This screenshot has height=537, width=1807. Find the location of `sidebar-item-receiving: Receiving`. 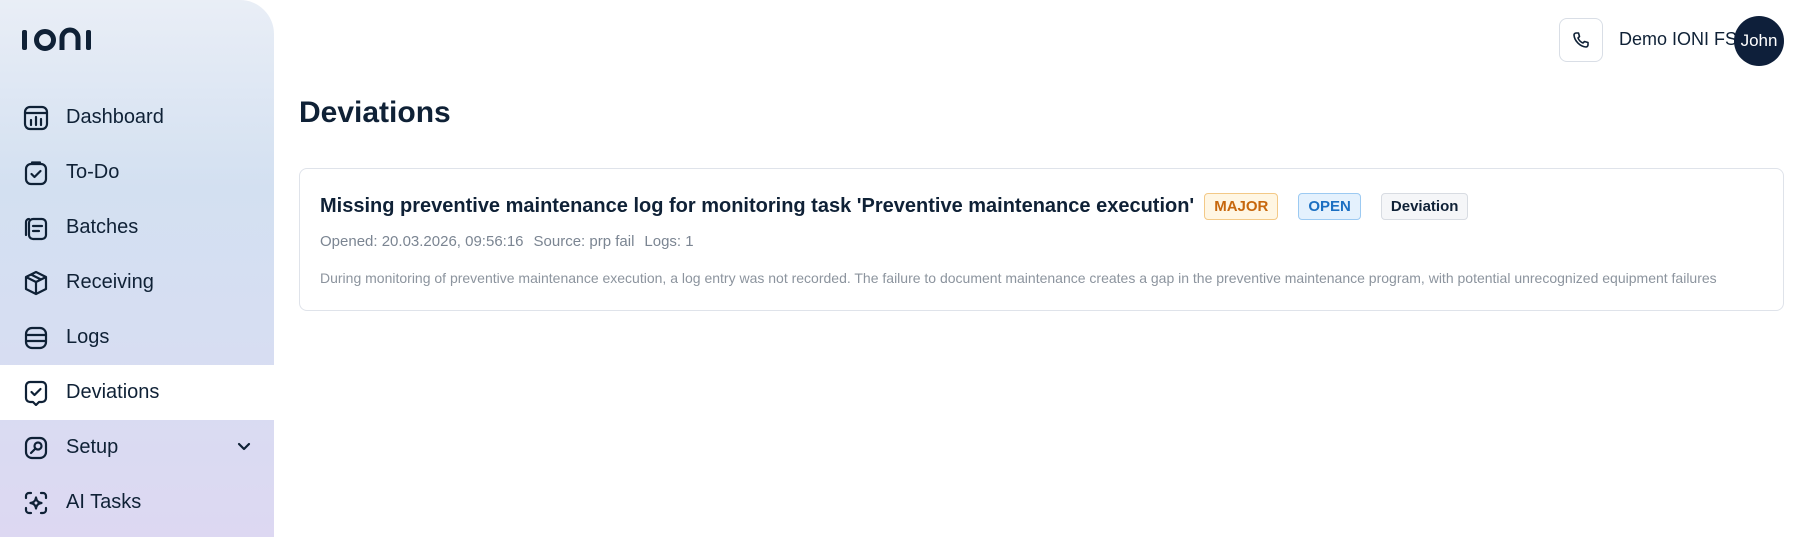

sidebar-item-receiving: Receiving is located at coordinates (137, 282).